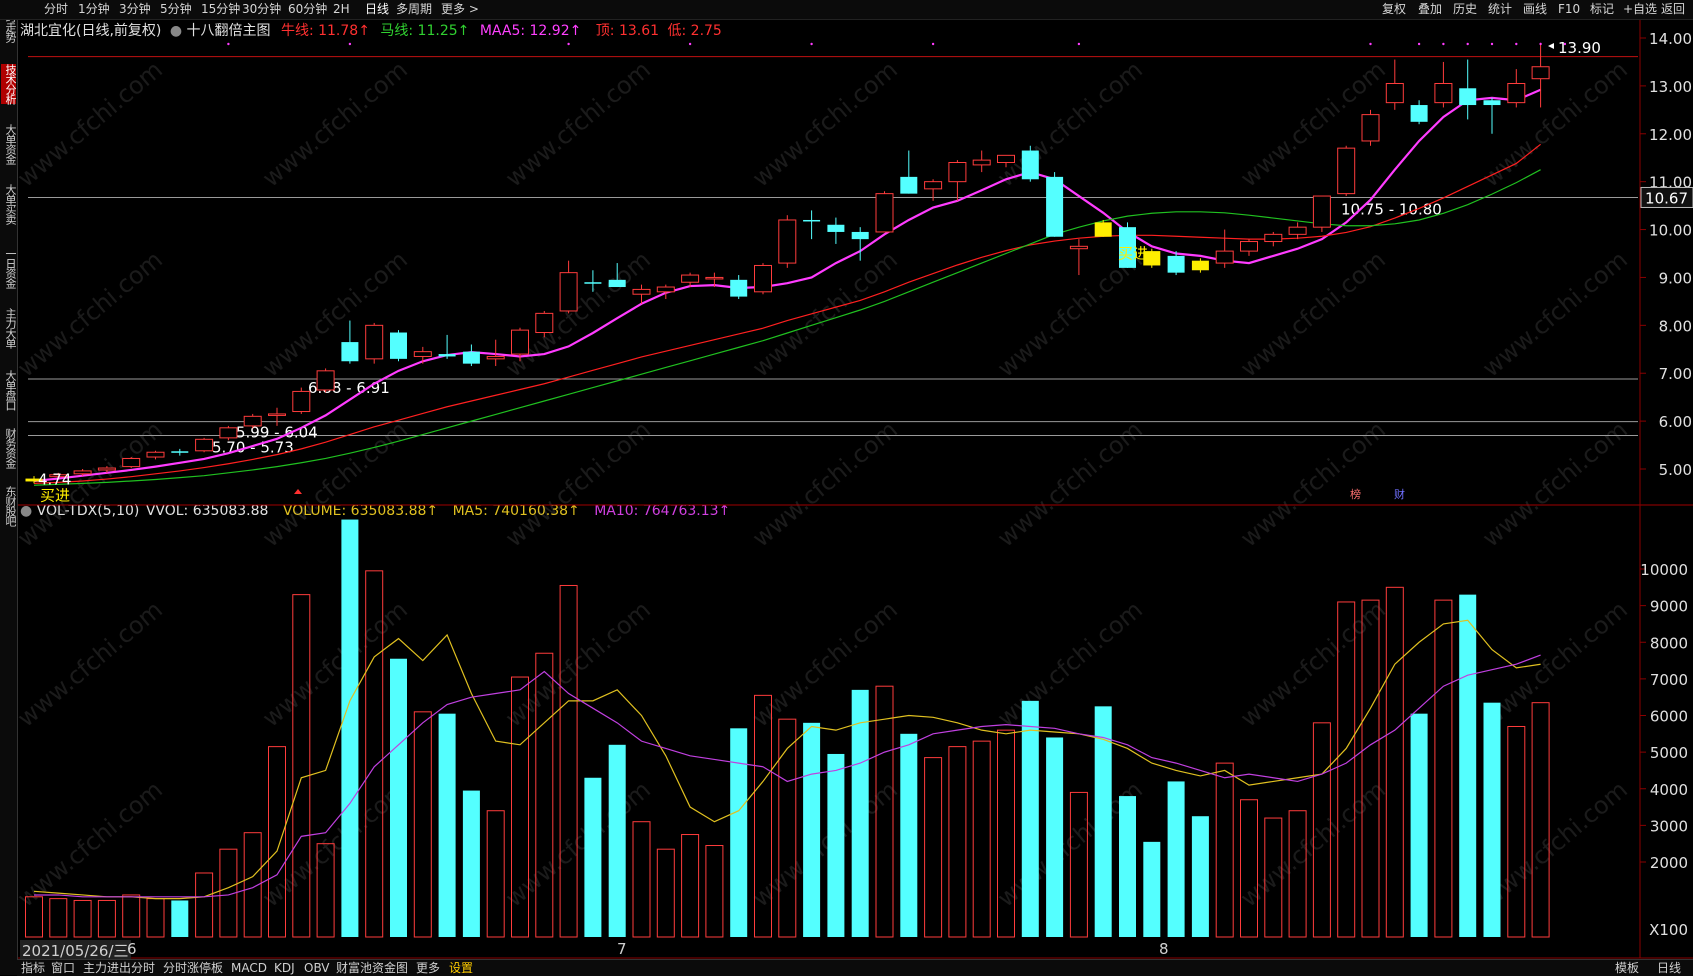  Describe the element at coordinates (63, 968) in the screenshot. I see `bottom-tab-1: 窗口` at that location.